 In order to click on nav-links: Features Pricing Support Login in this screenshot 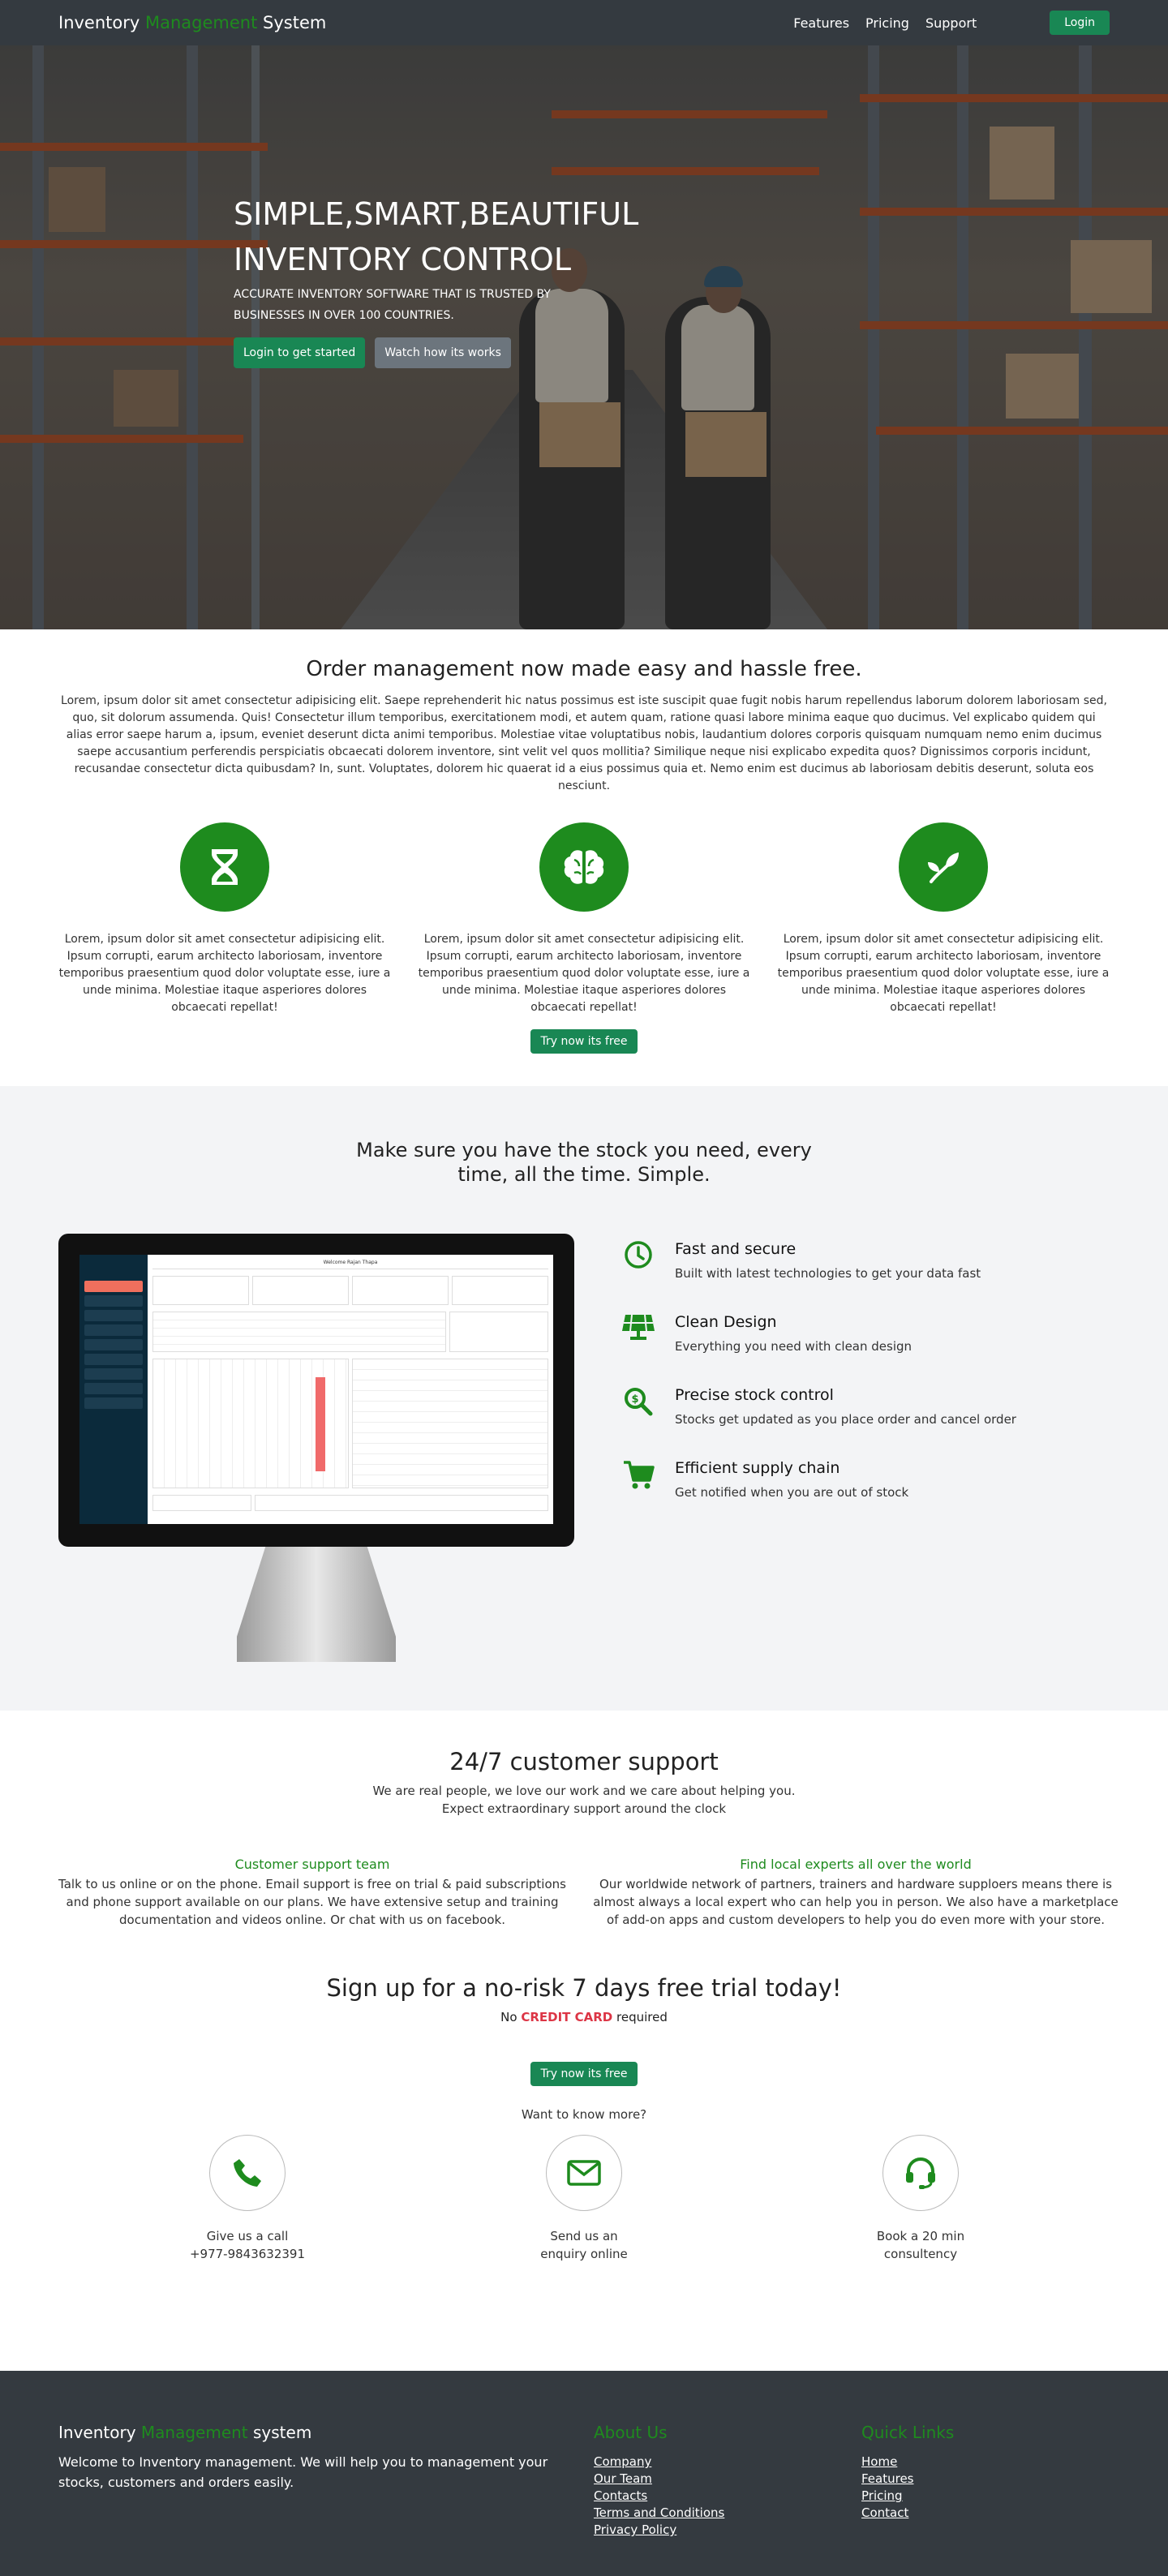, I will do `click(951, 23)`.